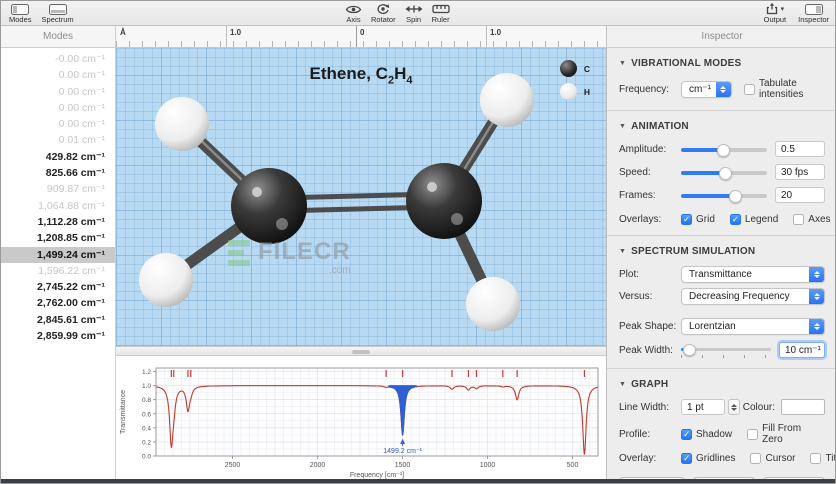  What do you see at coordinates (58, 140) in the screenshot?
I see `mode-item: 0.01 cm⁻¹` at bounding box center [58, 140].